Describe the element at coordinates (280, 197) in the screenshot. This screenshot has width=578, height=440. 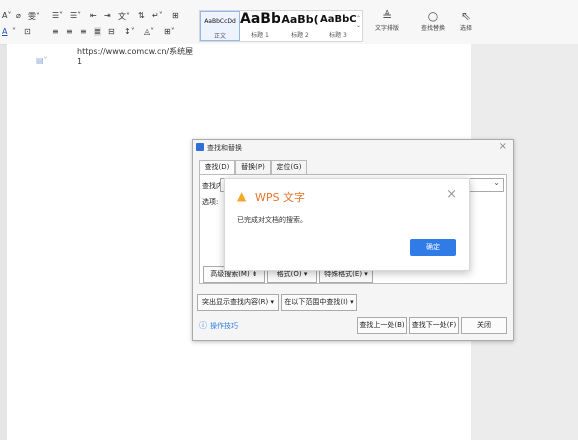
I see `message-title: WPS 文字` at that location.